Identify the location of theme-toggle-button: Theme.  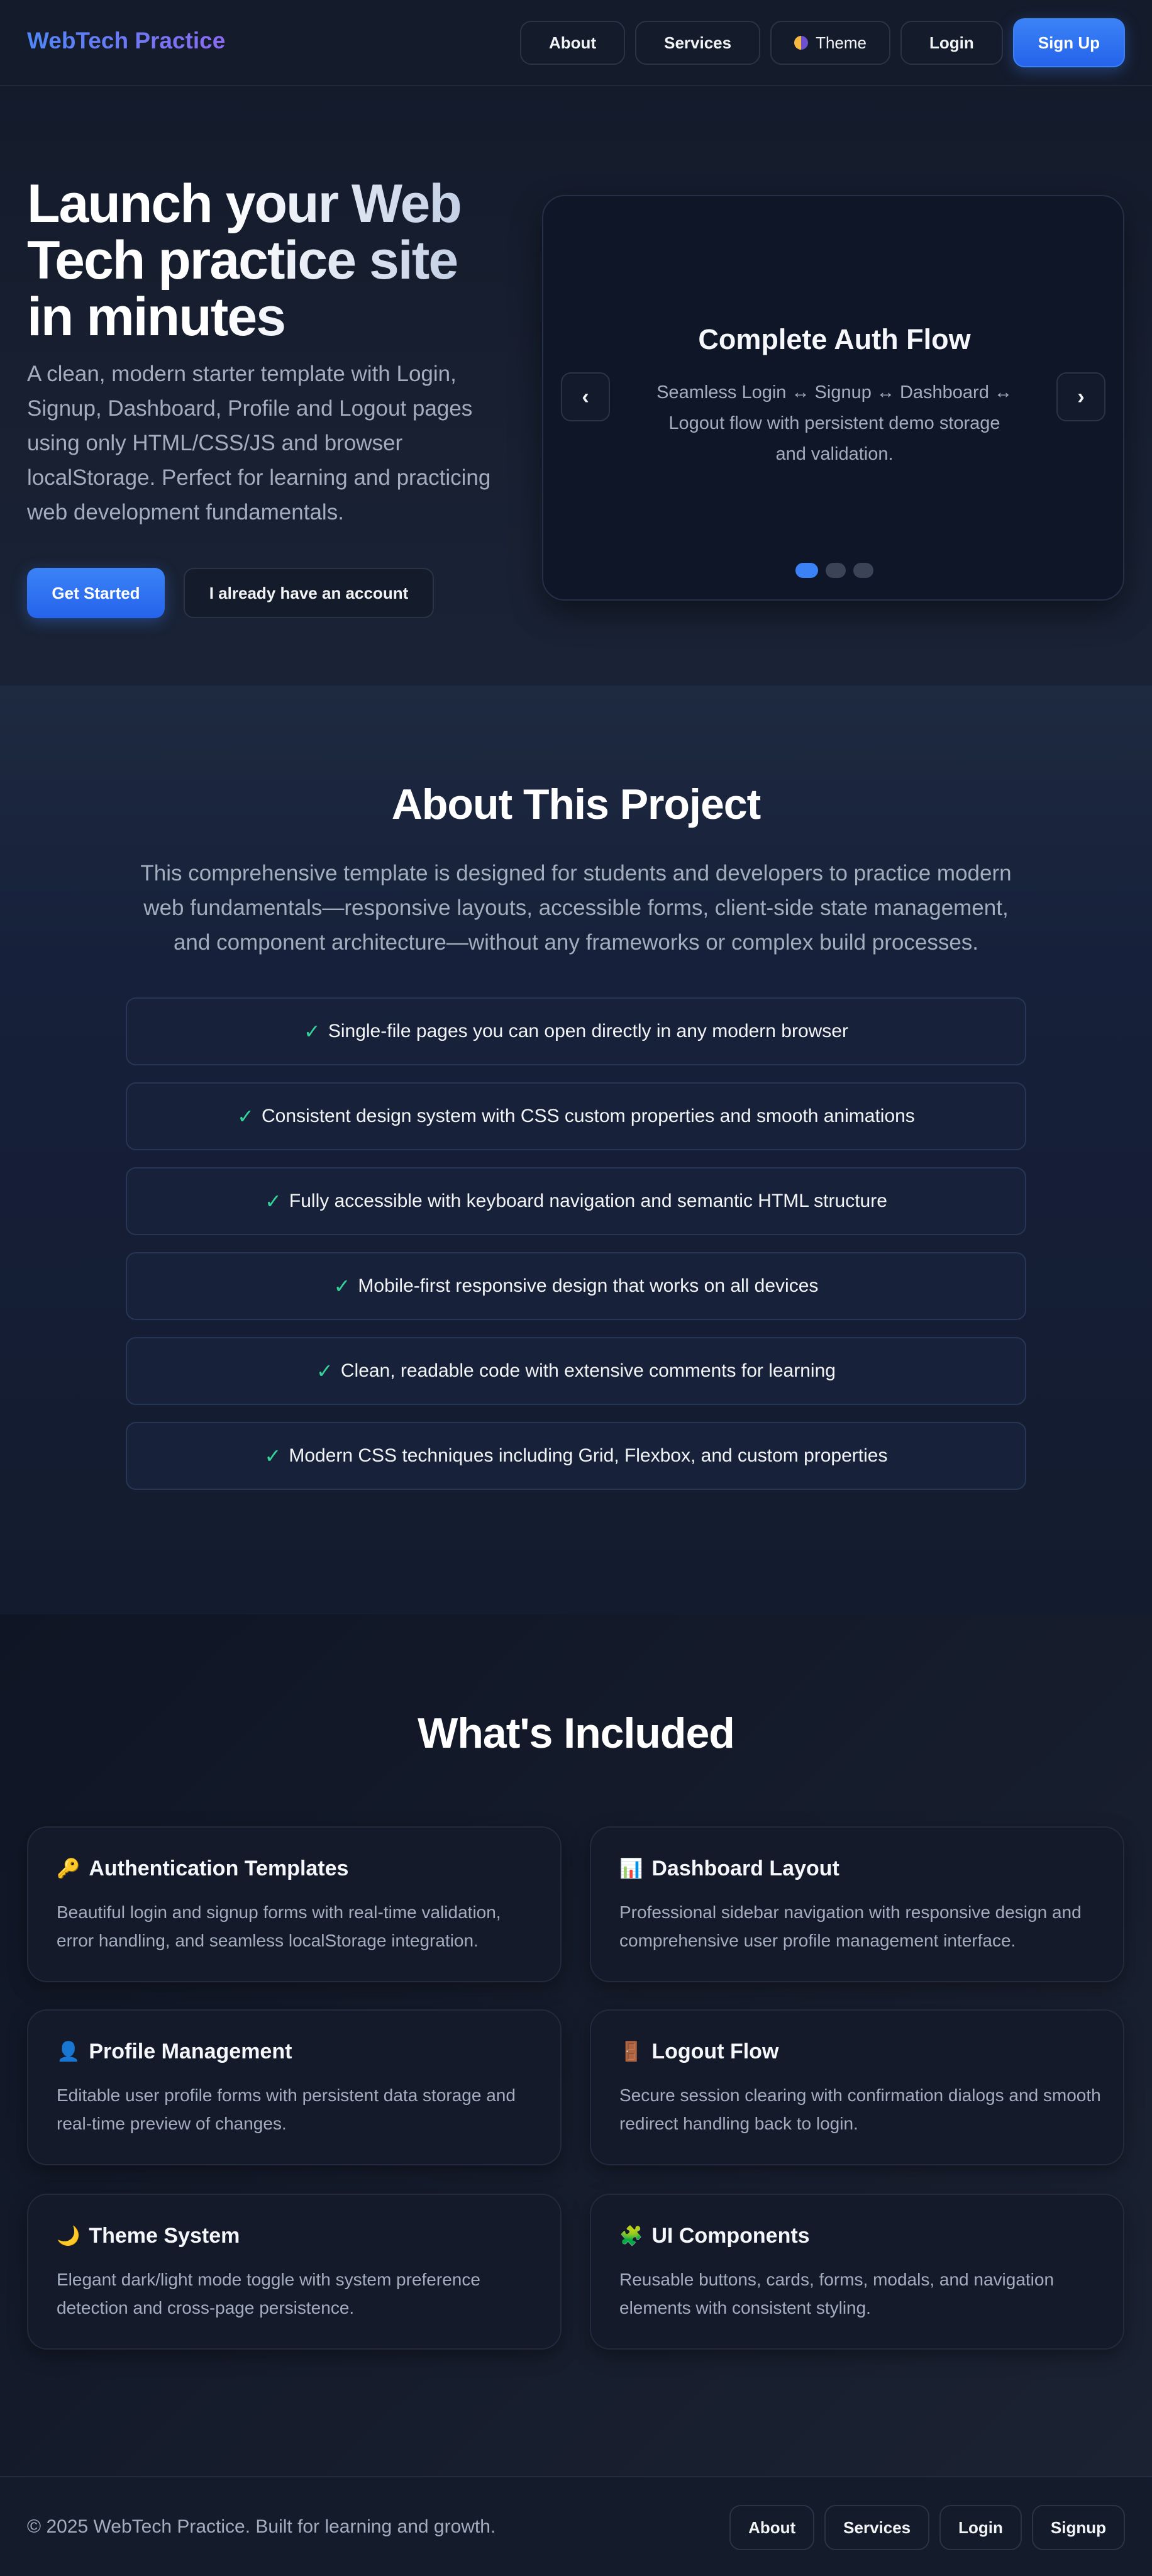
(830, 43).